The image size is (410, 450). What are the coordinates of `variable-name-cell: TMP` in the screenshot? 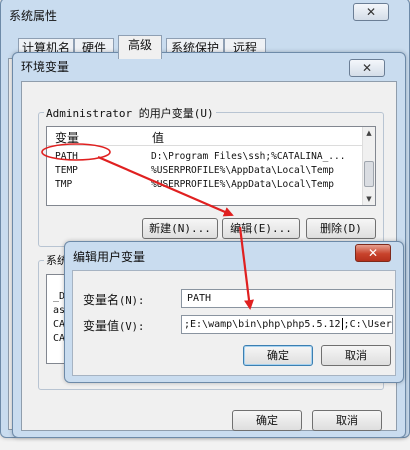 It's located at (64, 184).